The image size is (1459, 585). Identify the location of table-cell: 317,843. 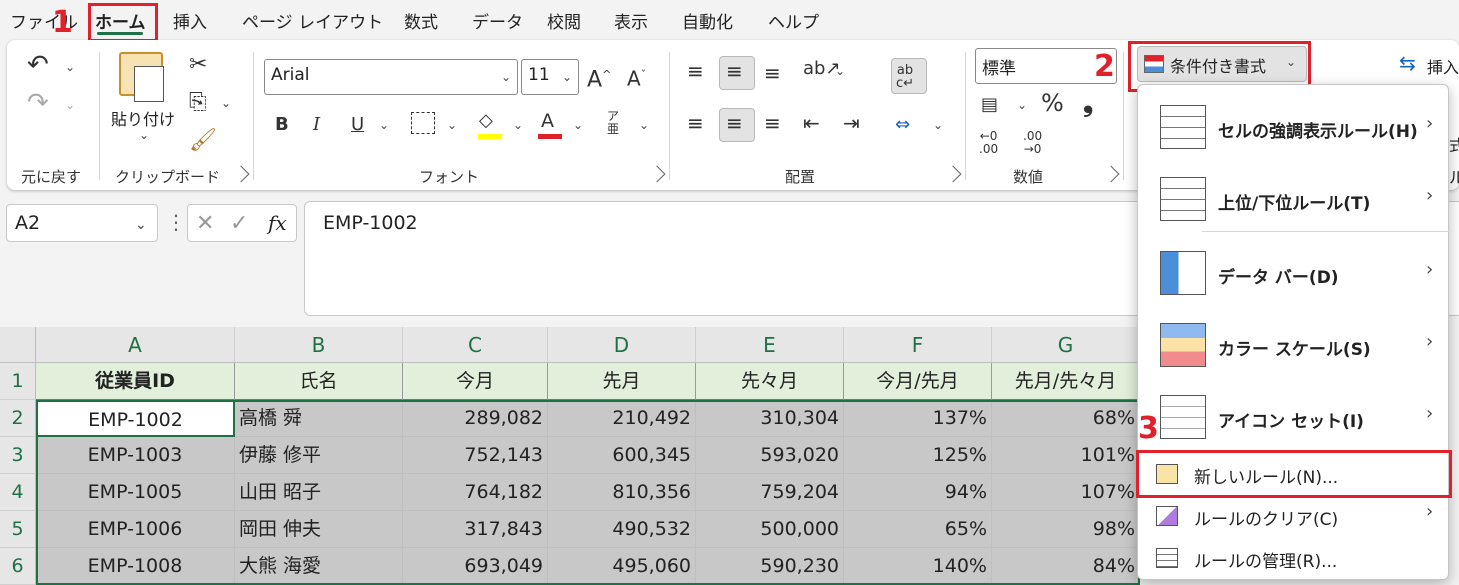
(475, 529).